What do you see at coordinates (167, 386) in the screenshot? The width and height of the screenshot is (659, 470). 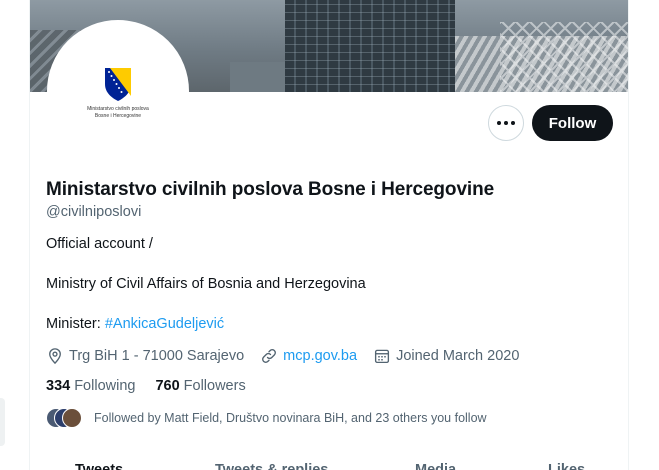 I see `followers-count: 760` at bounding box center [167, 386].